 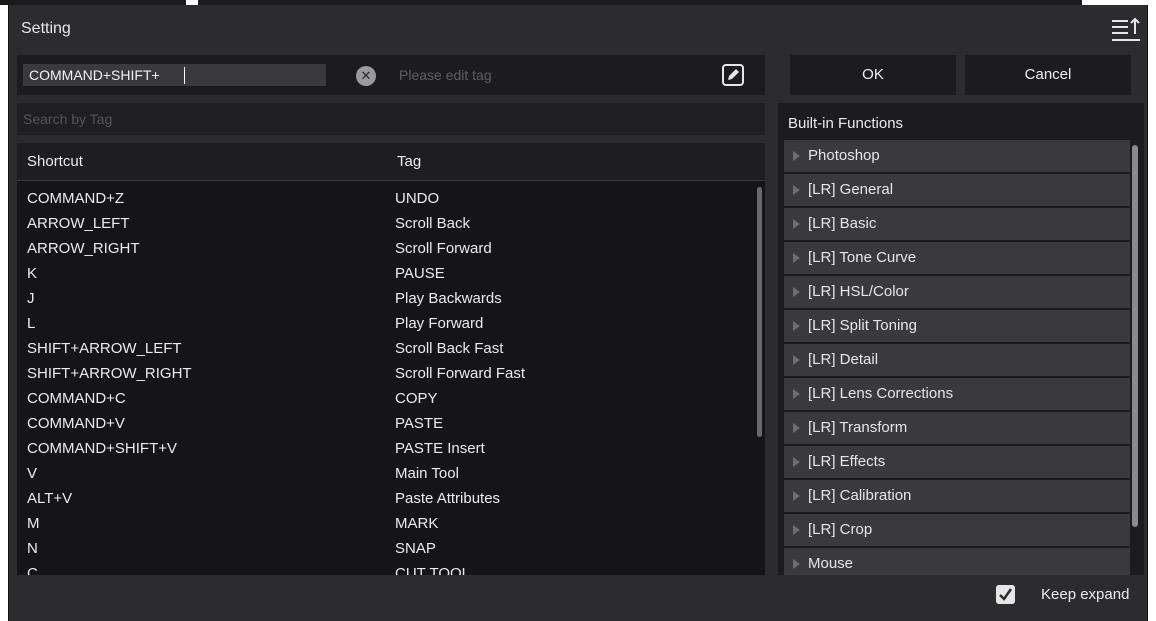 I want to click on function-group-label: Photoshop, so click(x=844, y=155).